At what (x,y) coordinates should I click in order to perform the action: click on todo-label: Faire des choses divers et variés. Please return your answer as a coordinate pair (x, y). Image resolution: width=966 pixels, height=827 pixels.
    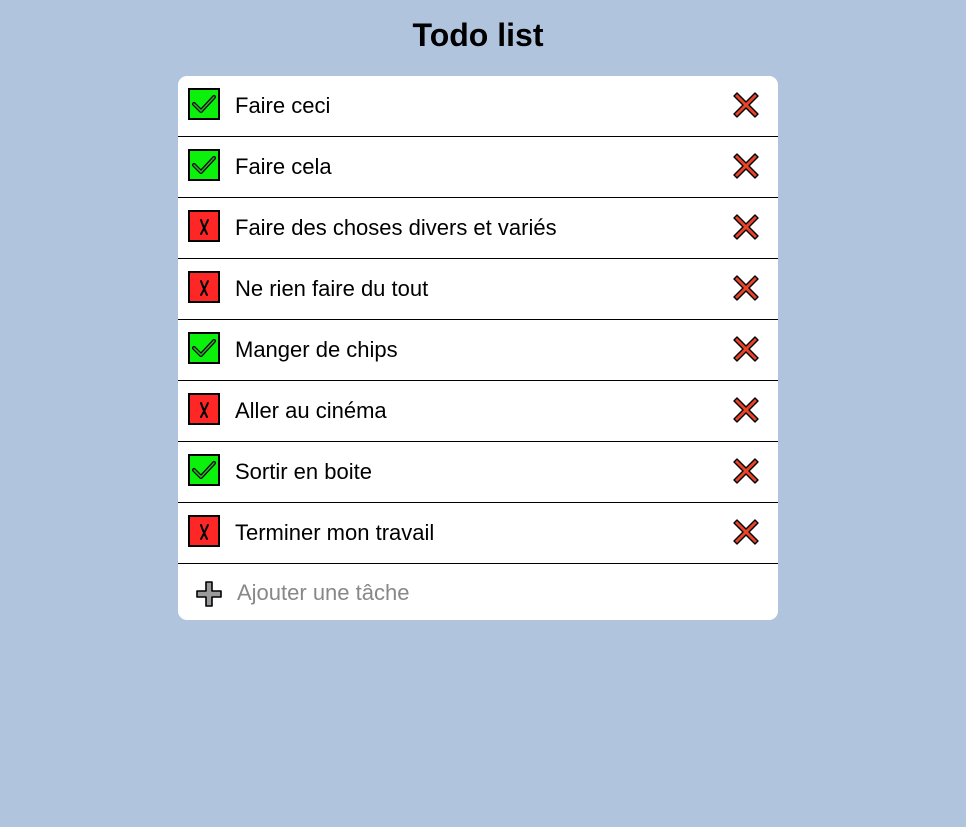
    Looking at the image, I should click on (396, 227).